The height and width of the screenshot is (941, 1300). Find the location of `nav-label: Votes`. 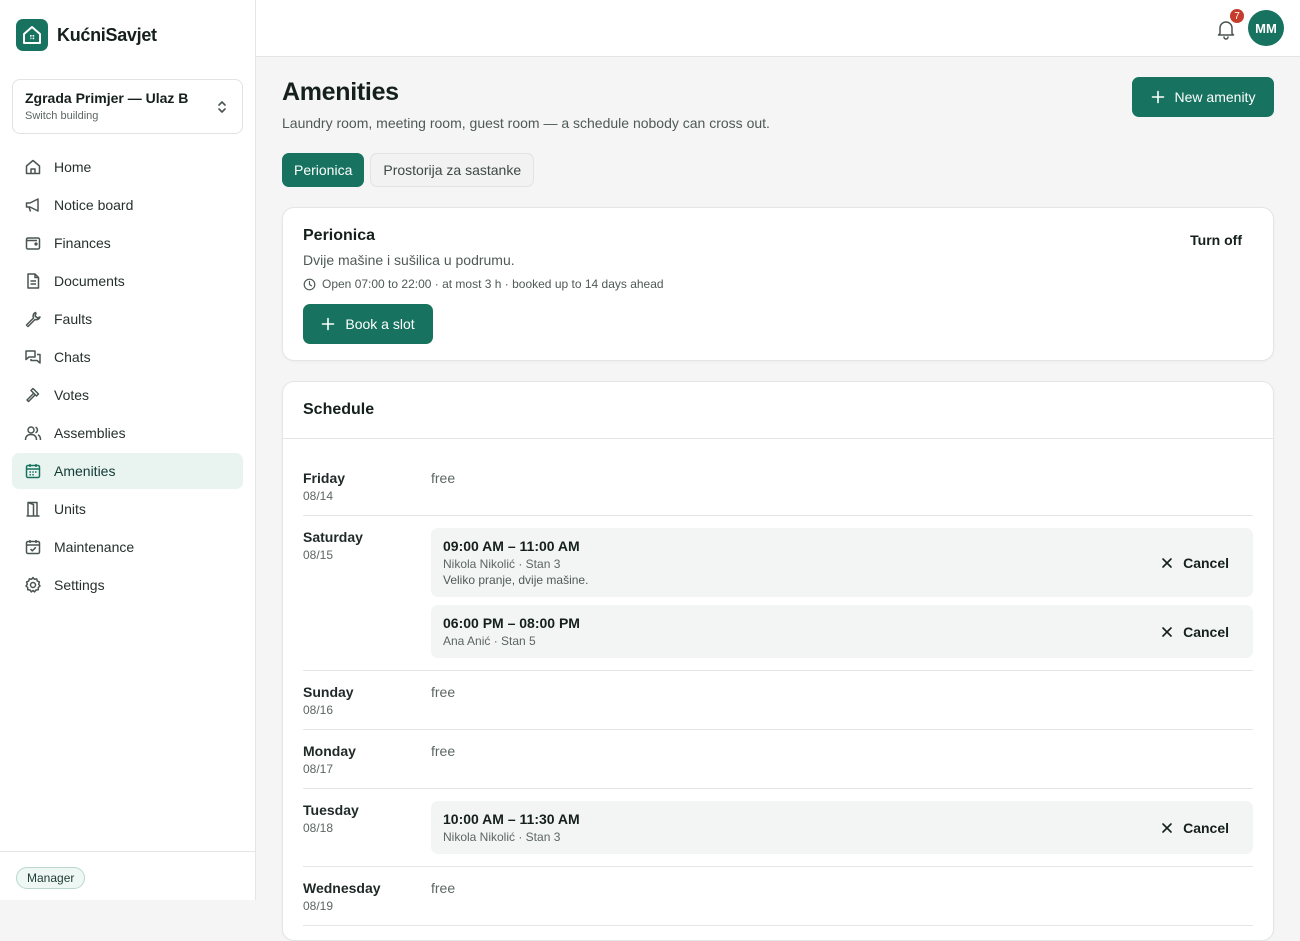

nav-label: Votes is located at coordinates (72, 395).